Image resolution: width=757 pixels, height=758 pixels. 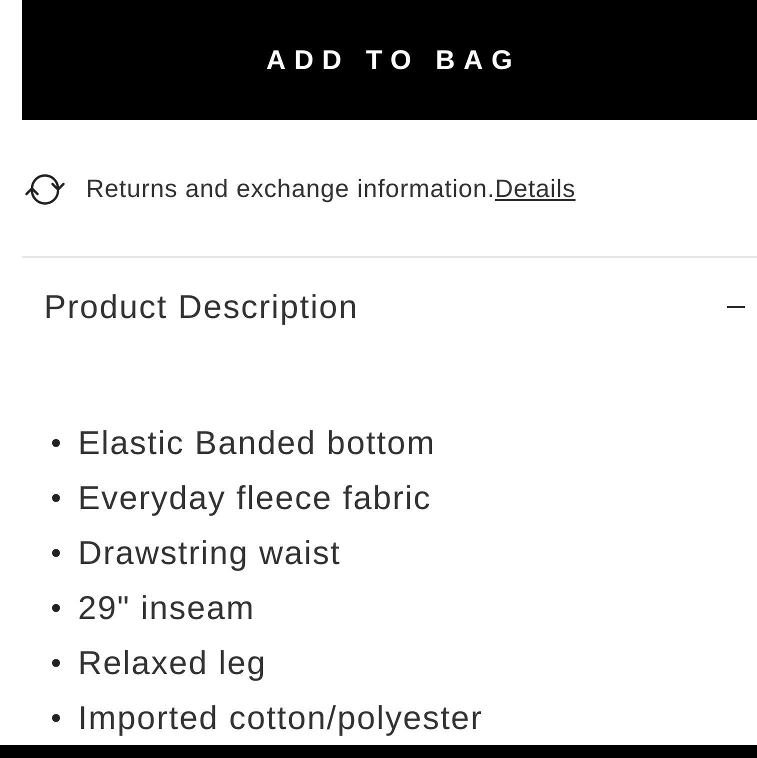 What do you see at coordinates (736, 307) in the screenshot?
I see `collapse-minus-icon` at bounding box center [736, 307].